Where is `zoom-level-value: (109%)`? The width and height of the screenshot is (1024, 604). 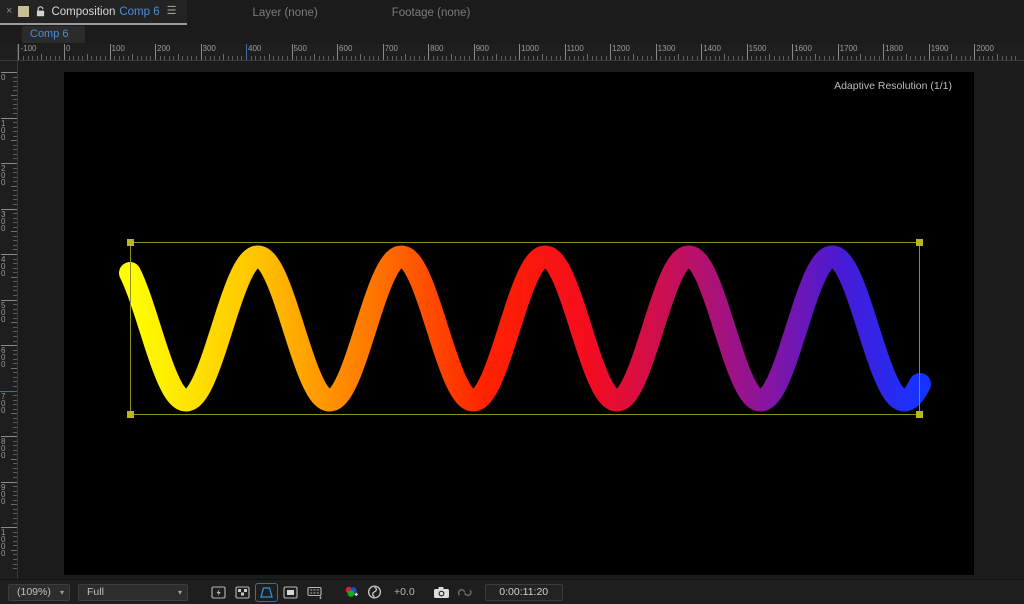 zoom-level-value: (109%) is located at coordinates (34, 592).